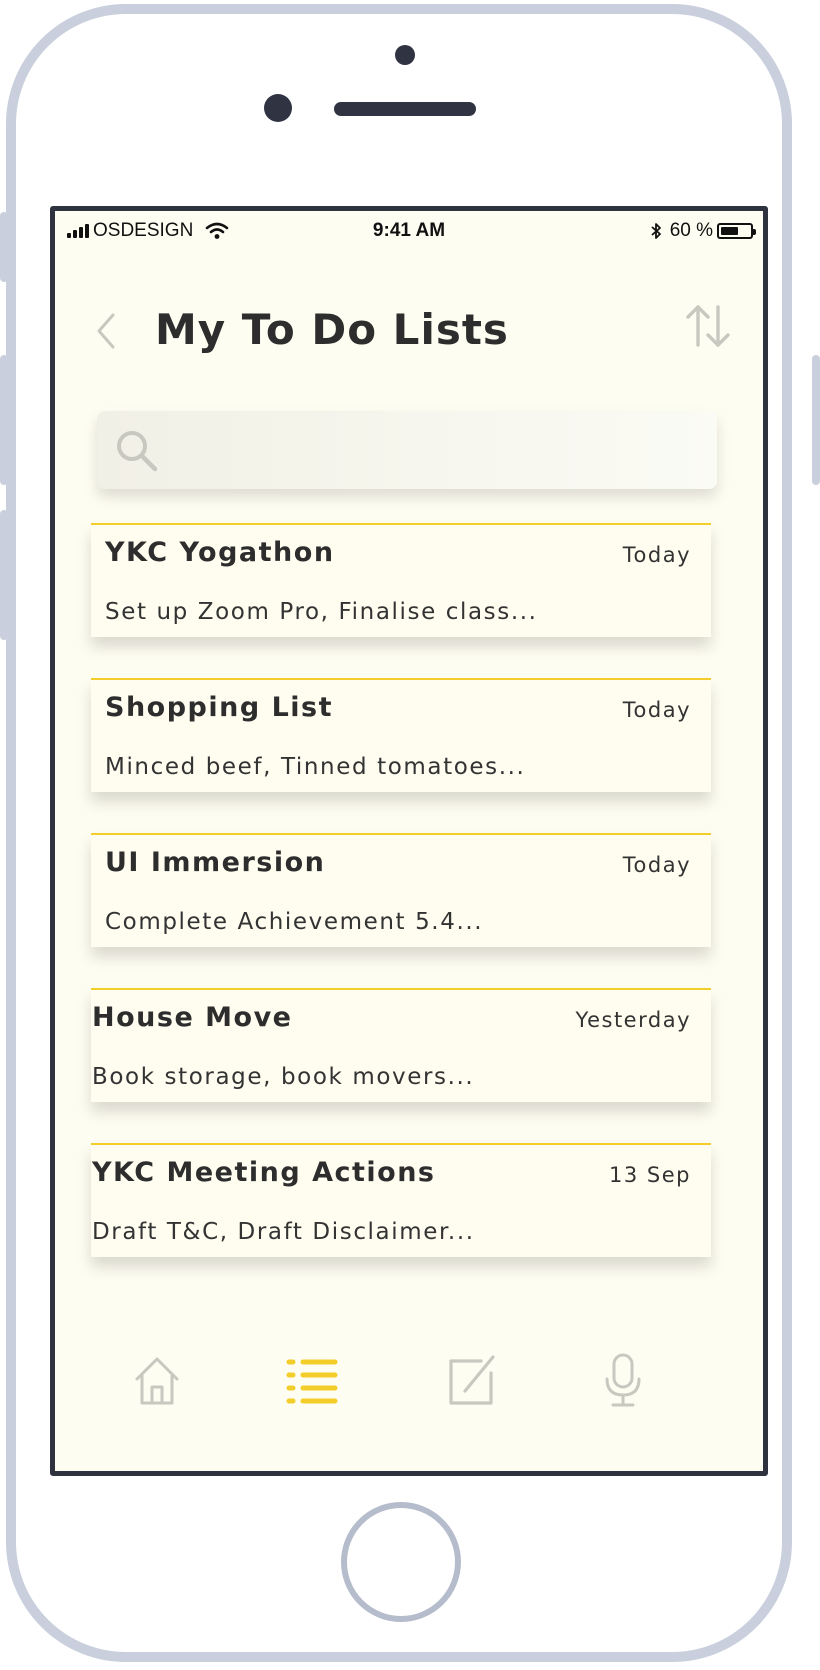  Describe the element at coordinates (656, 231) in the screenshot. I see `bluetooth-icon` at that location.